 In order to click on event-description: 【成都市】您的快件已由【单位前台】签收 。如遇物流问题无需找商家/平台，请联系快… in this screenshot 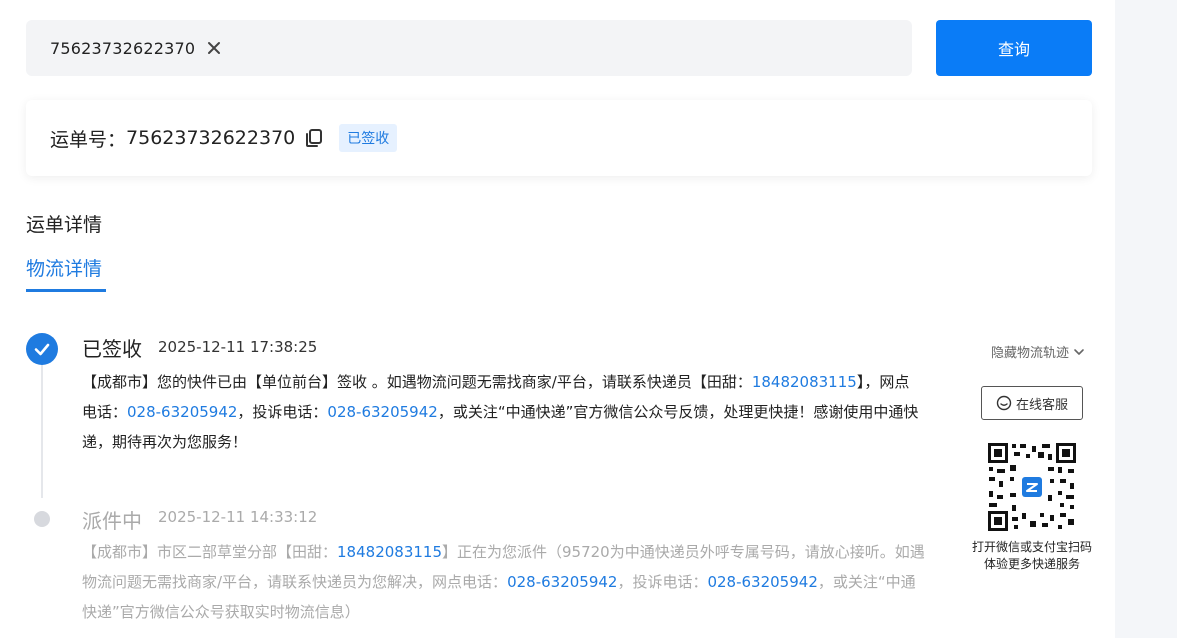, I will do `click(502, 412)`.